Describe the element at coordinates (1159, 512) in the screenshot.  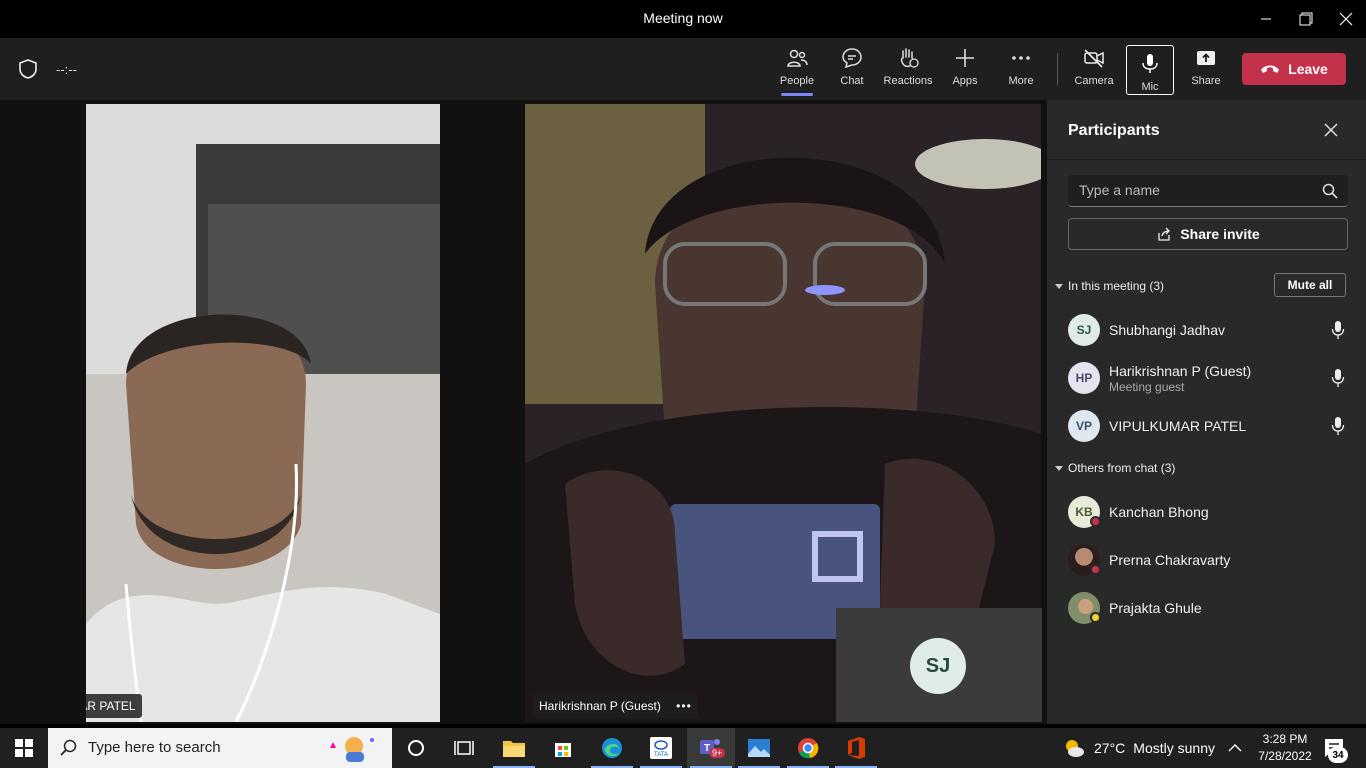
I see `participant-name: Kanchan Bhong` at that location.